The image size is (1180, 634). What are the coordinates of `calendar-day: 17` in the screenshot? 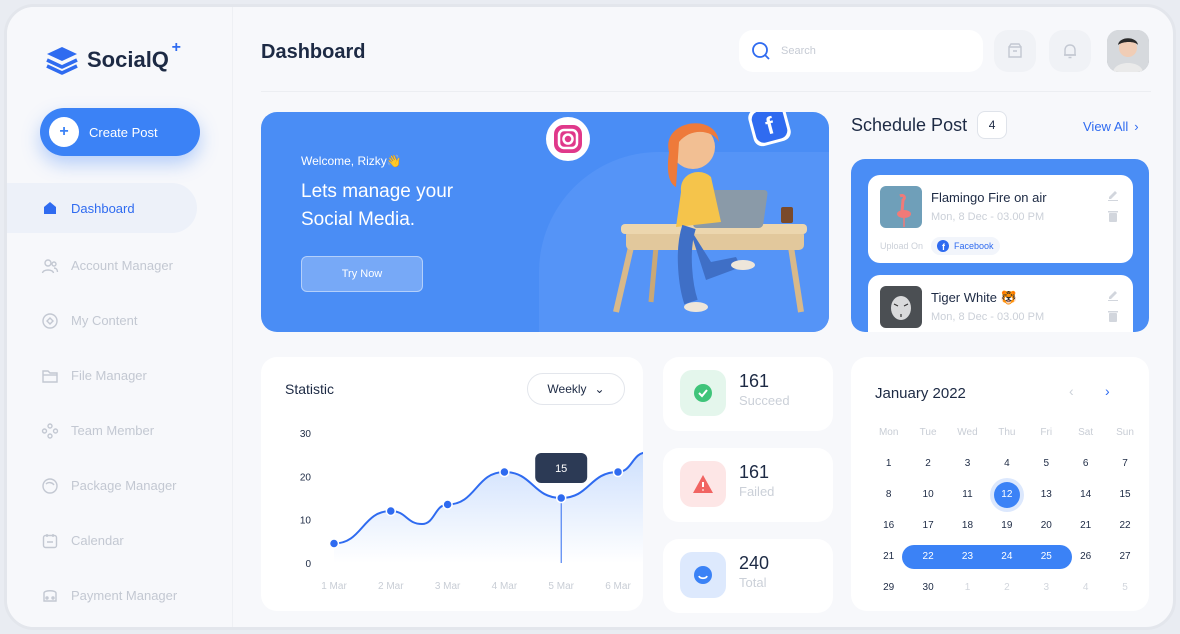 It's located at (927, 526).